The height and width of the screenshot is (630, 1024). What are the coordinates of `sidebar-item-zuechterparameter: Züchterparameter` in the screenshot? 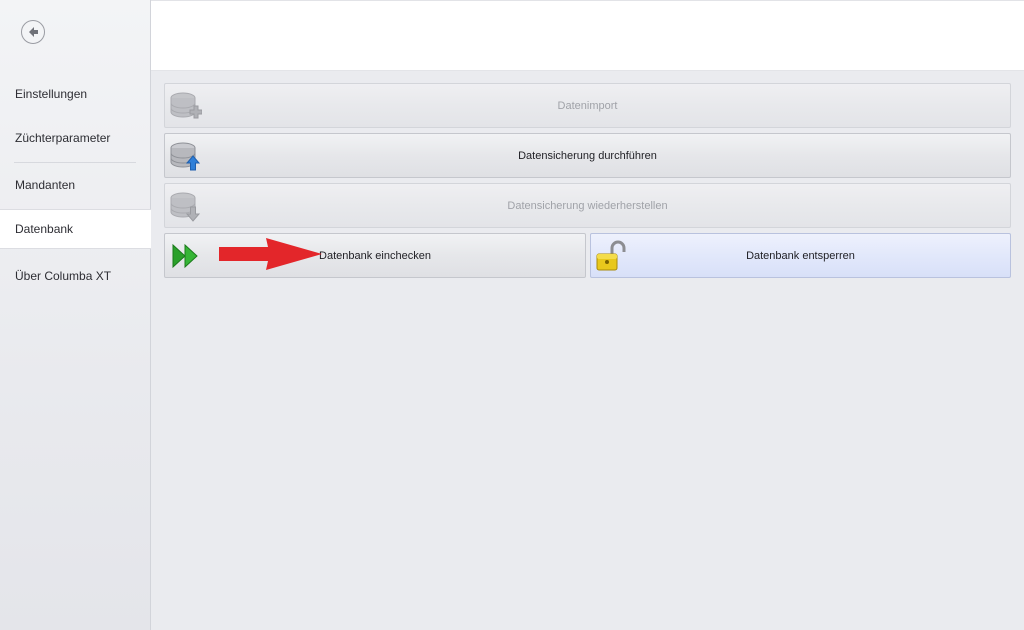 It's located at (75, 138).